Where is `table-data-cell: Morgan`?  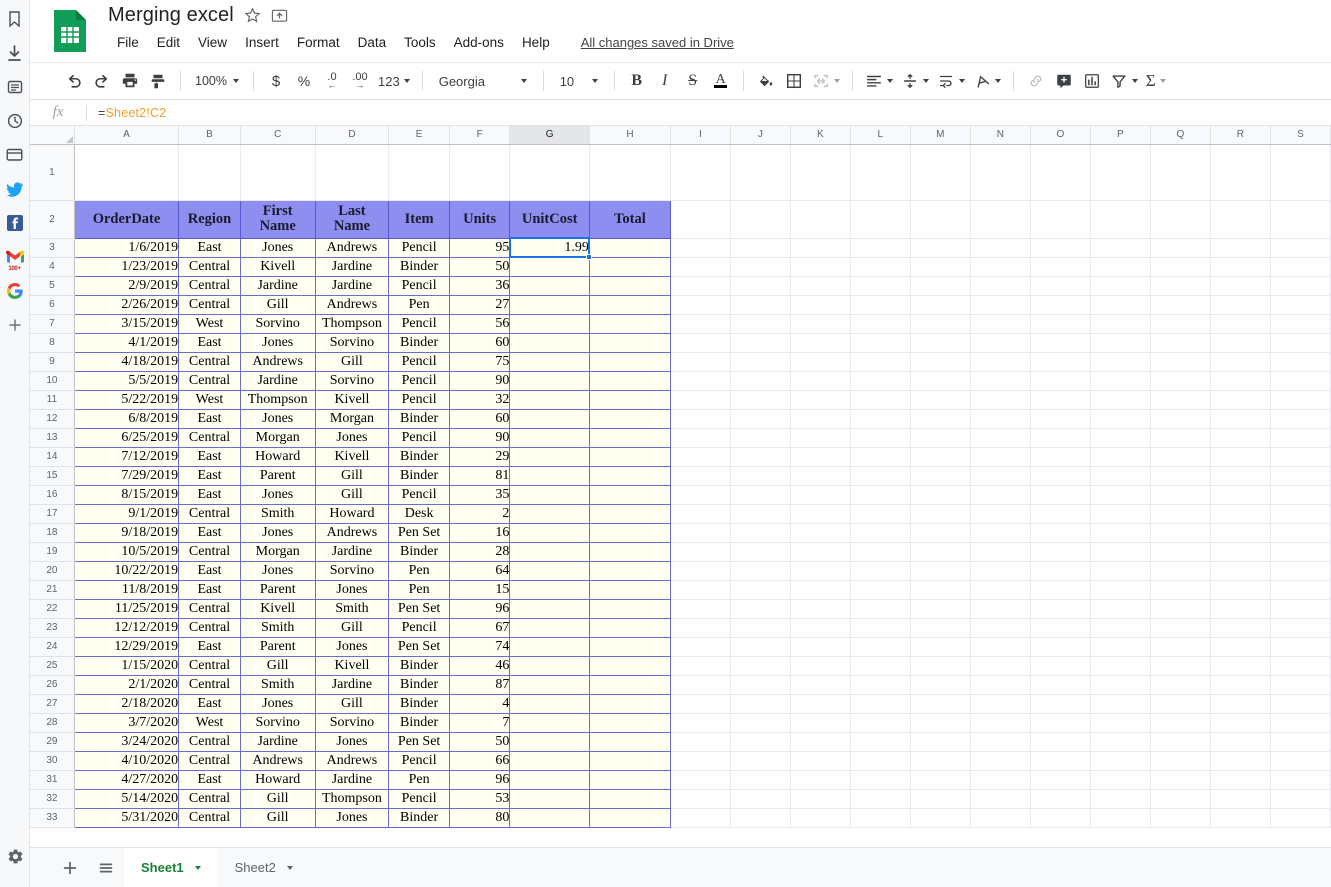 table-data-cell: Morgan is located at coordinates (277, 437).